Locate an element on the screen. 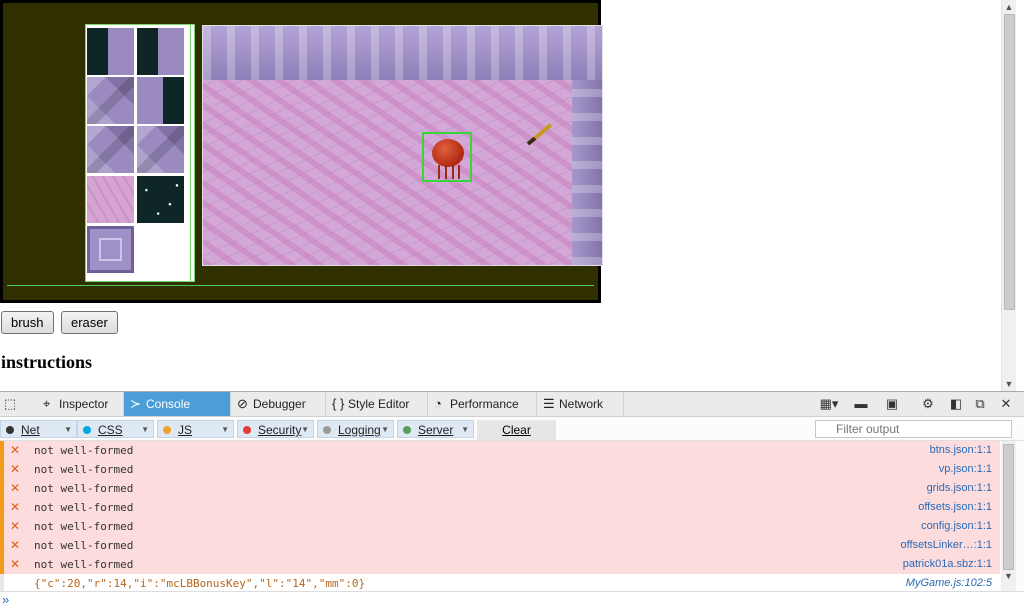  tab-debugger: ⊘ Debugger is located at coordinates (278, 404).